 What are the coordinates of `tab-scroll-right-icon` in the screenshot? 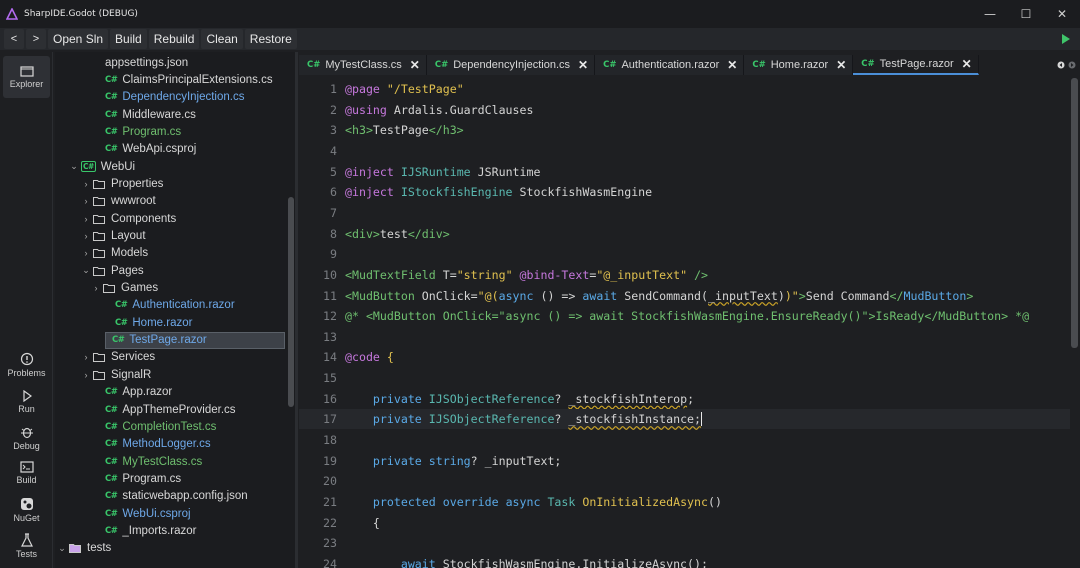 It's located at (1072, 65).